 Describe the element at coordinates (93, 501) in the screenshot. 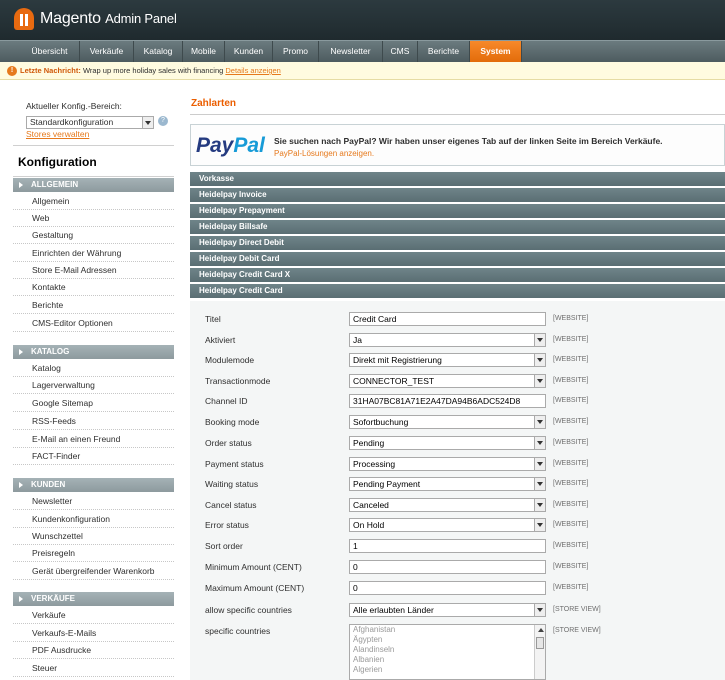

I see `sidebar-item-newsletter: Newsletter` at that location.